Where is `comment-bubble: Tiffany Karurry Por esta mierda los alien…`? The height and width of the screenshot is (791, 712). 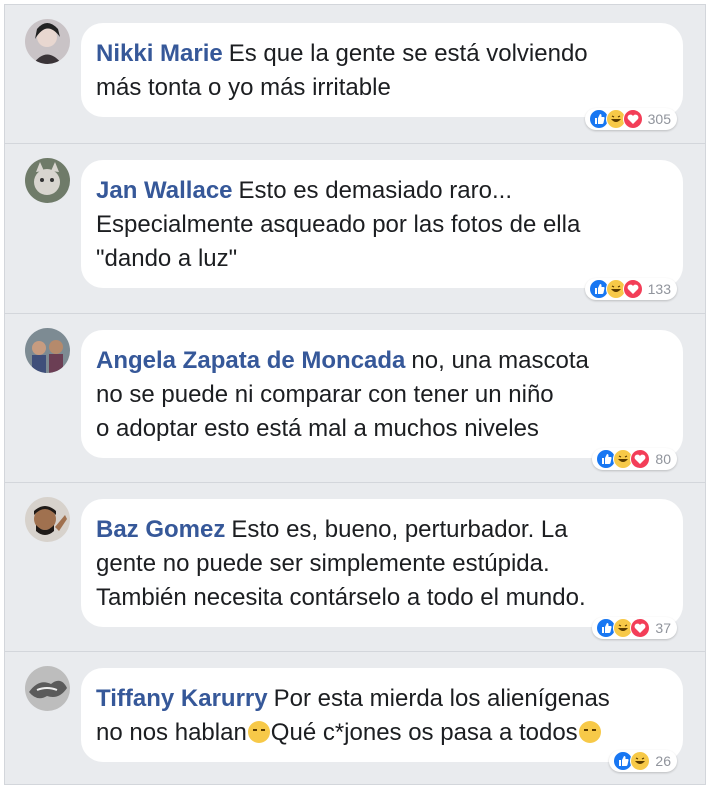 comment-bubble: Tiffany Karurry Por esta mierda los alien… is located at coordinates (382, 715).